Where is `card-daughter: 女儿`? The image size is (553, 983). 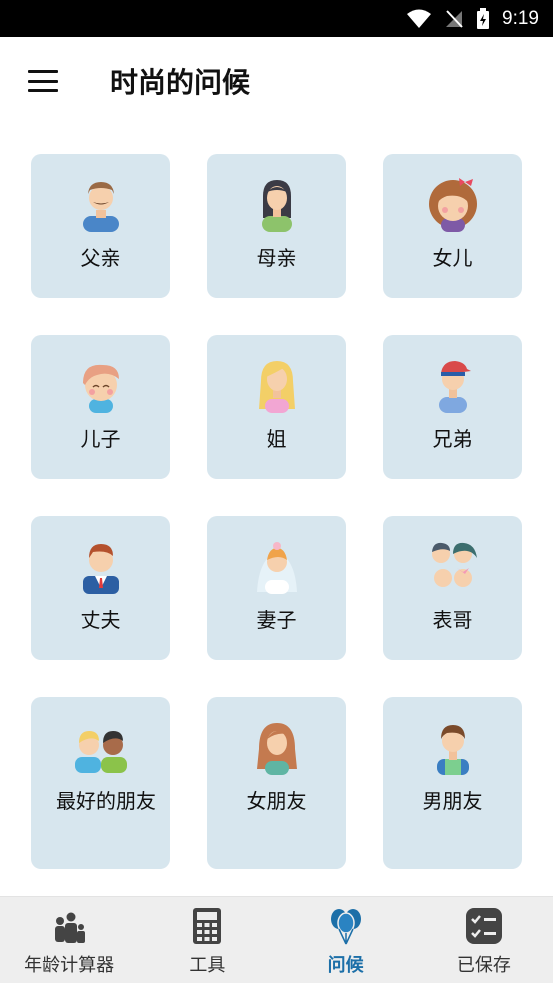
card-daughter: 女儿 is located at coordinates (452, 226).